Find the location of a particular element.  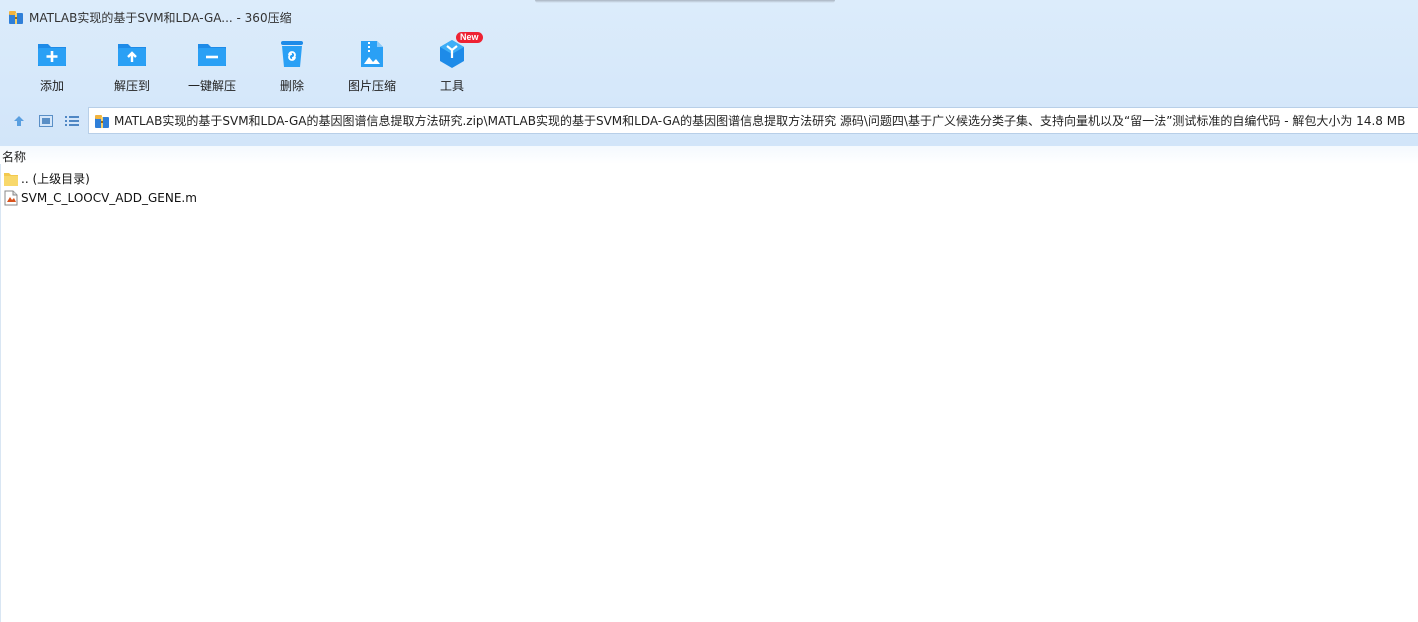

add-button: 添加 is located at coordinates (52, 67).